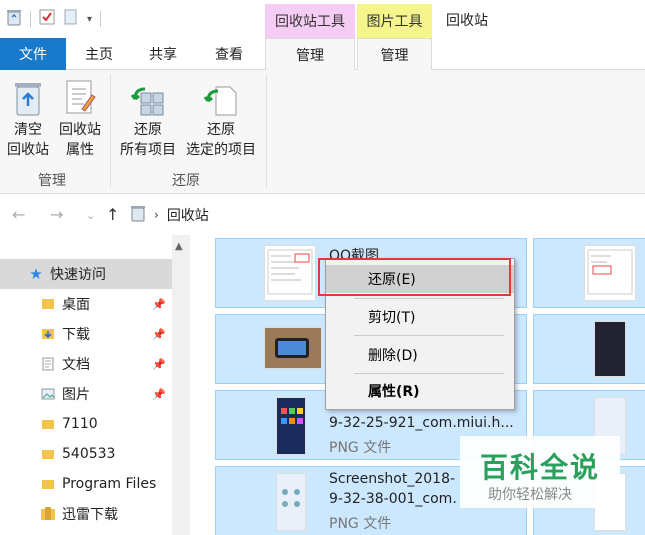  What do you see at coordinates (48, 304) in the screenshot?
I see `desktop-folder-icon` at bounding box center [48, 304].